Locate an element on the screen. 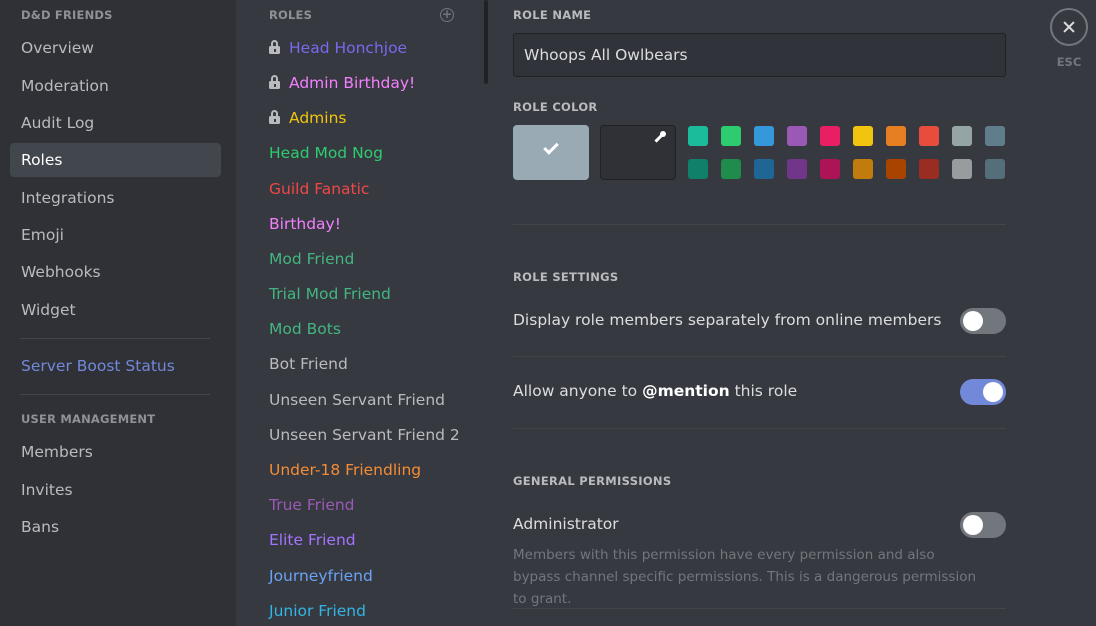 This screenshot has height=626, width=1096. role-name: Under-18 Friendling is located at coordinates (345, 470).